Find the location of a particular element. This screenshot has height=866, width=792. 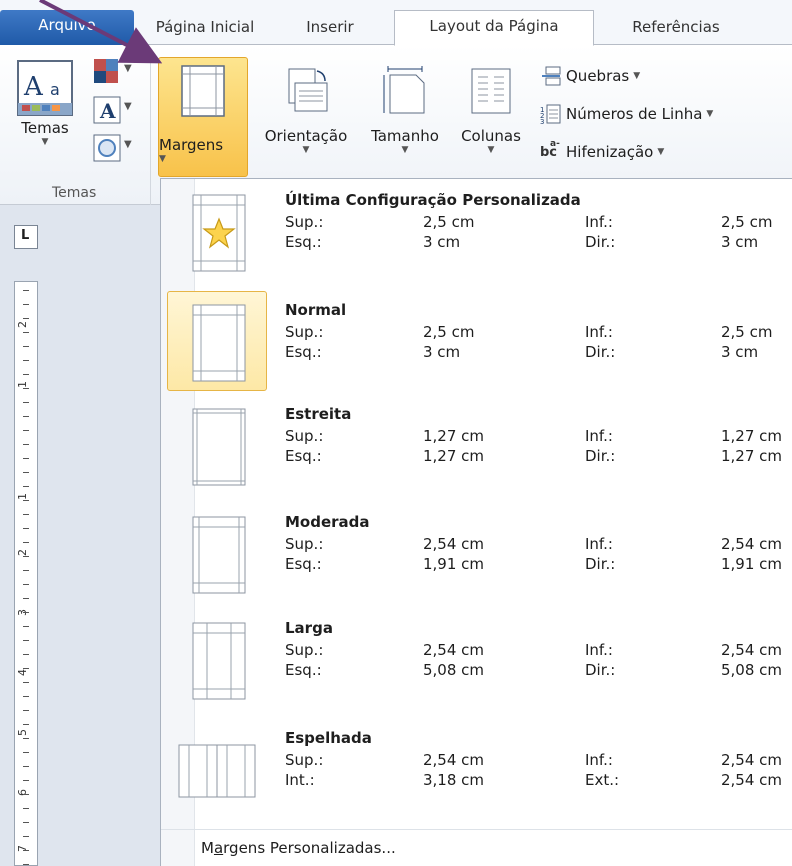

orientation-icon is located at coordinates (308, 90).